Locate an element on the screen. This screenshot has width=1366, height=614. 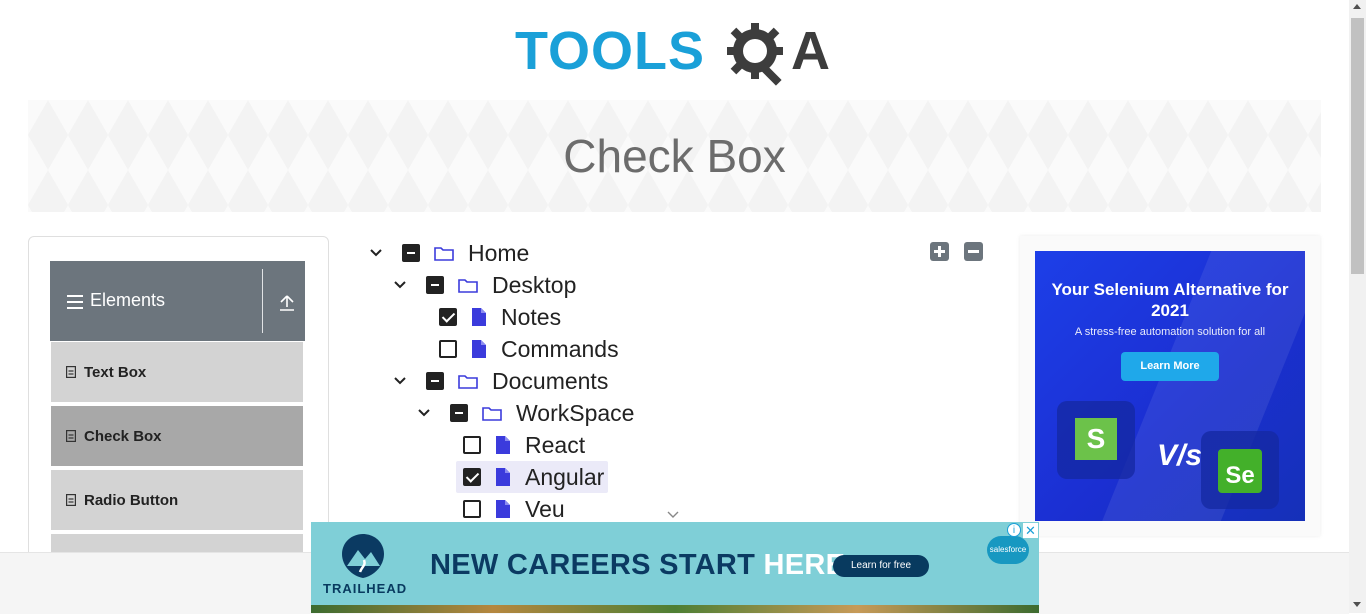
versus-text: V/s is located at coordinates (1180, 455).